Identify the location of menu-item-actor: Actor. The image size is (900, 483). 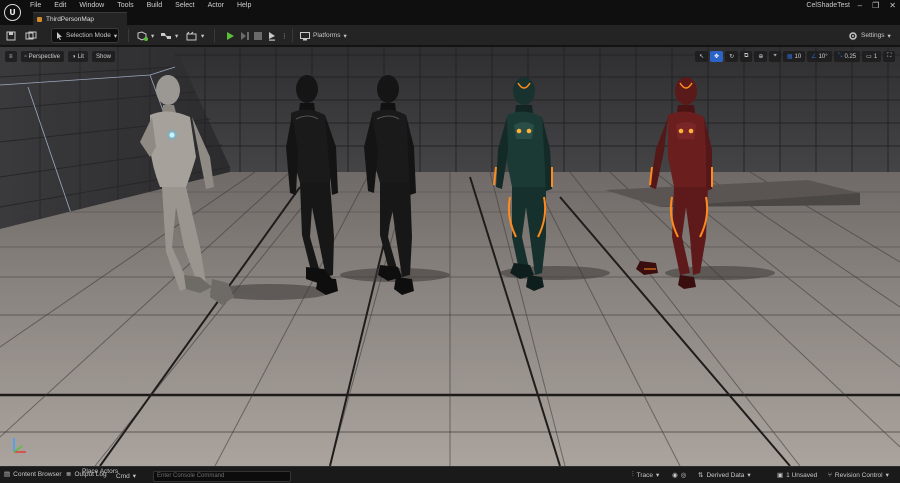
(219, 6).